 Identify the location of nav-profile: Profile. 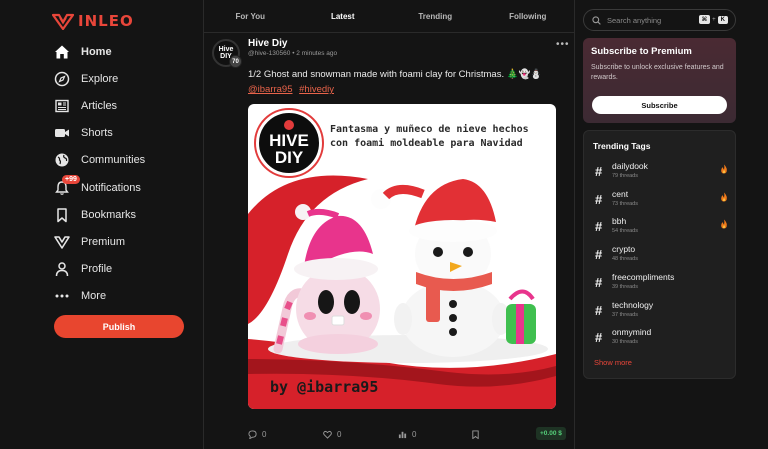
(99, 269).